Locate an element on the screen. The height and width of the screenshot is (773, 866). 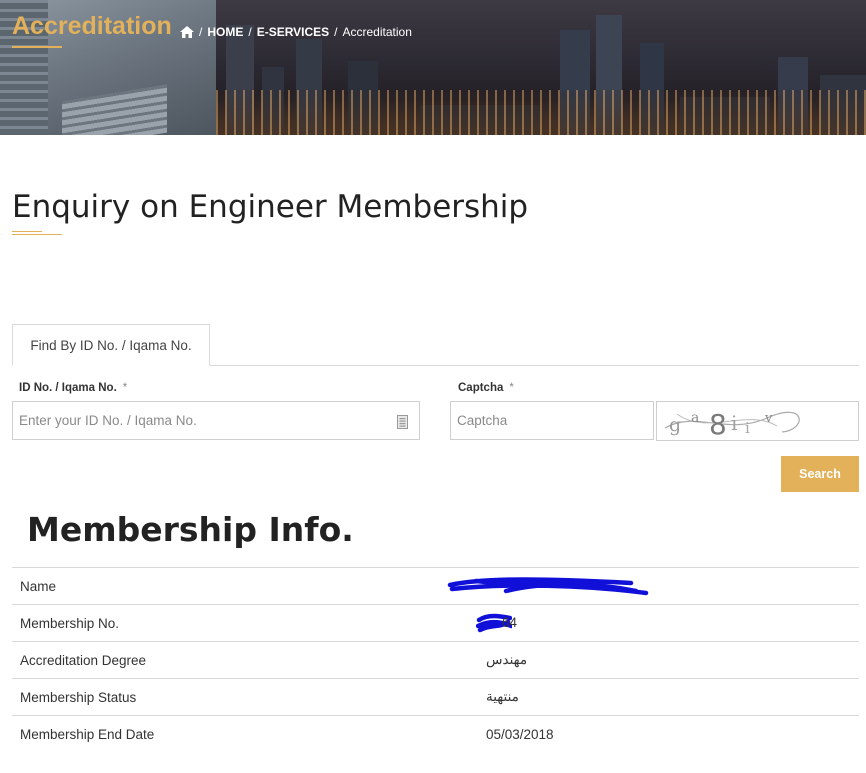
captcha-graphic: g a 8 i i v is located at coordinates (732, 424).